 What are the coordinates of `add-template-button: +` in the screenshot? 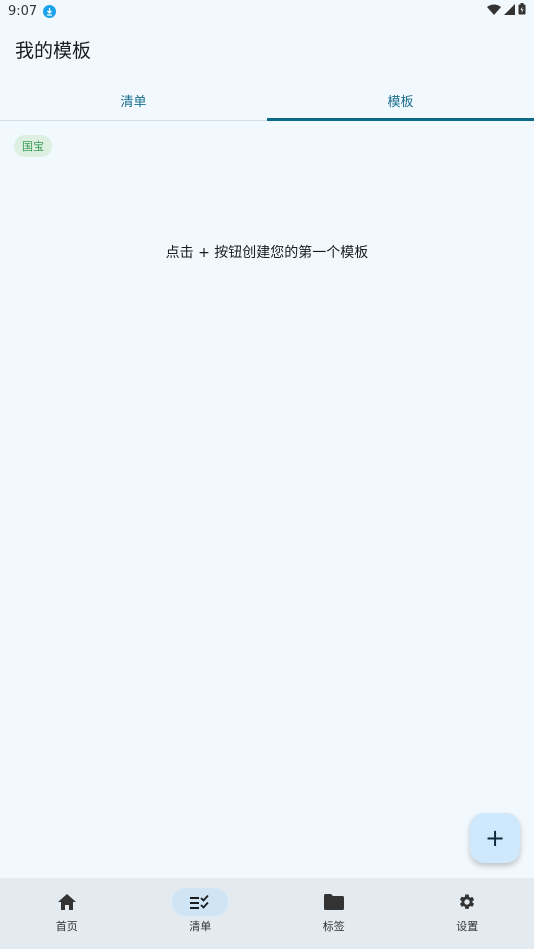 It's located at (495, 838).